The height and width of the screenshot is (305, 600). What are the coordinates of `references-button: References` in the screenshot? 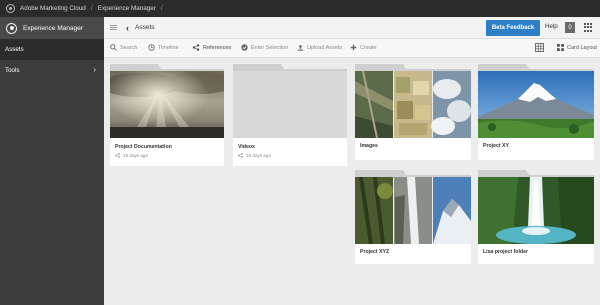 It's located at (211, 47).